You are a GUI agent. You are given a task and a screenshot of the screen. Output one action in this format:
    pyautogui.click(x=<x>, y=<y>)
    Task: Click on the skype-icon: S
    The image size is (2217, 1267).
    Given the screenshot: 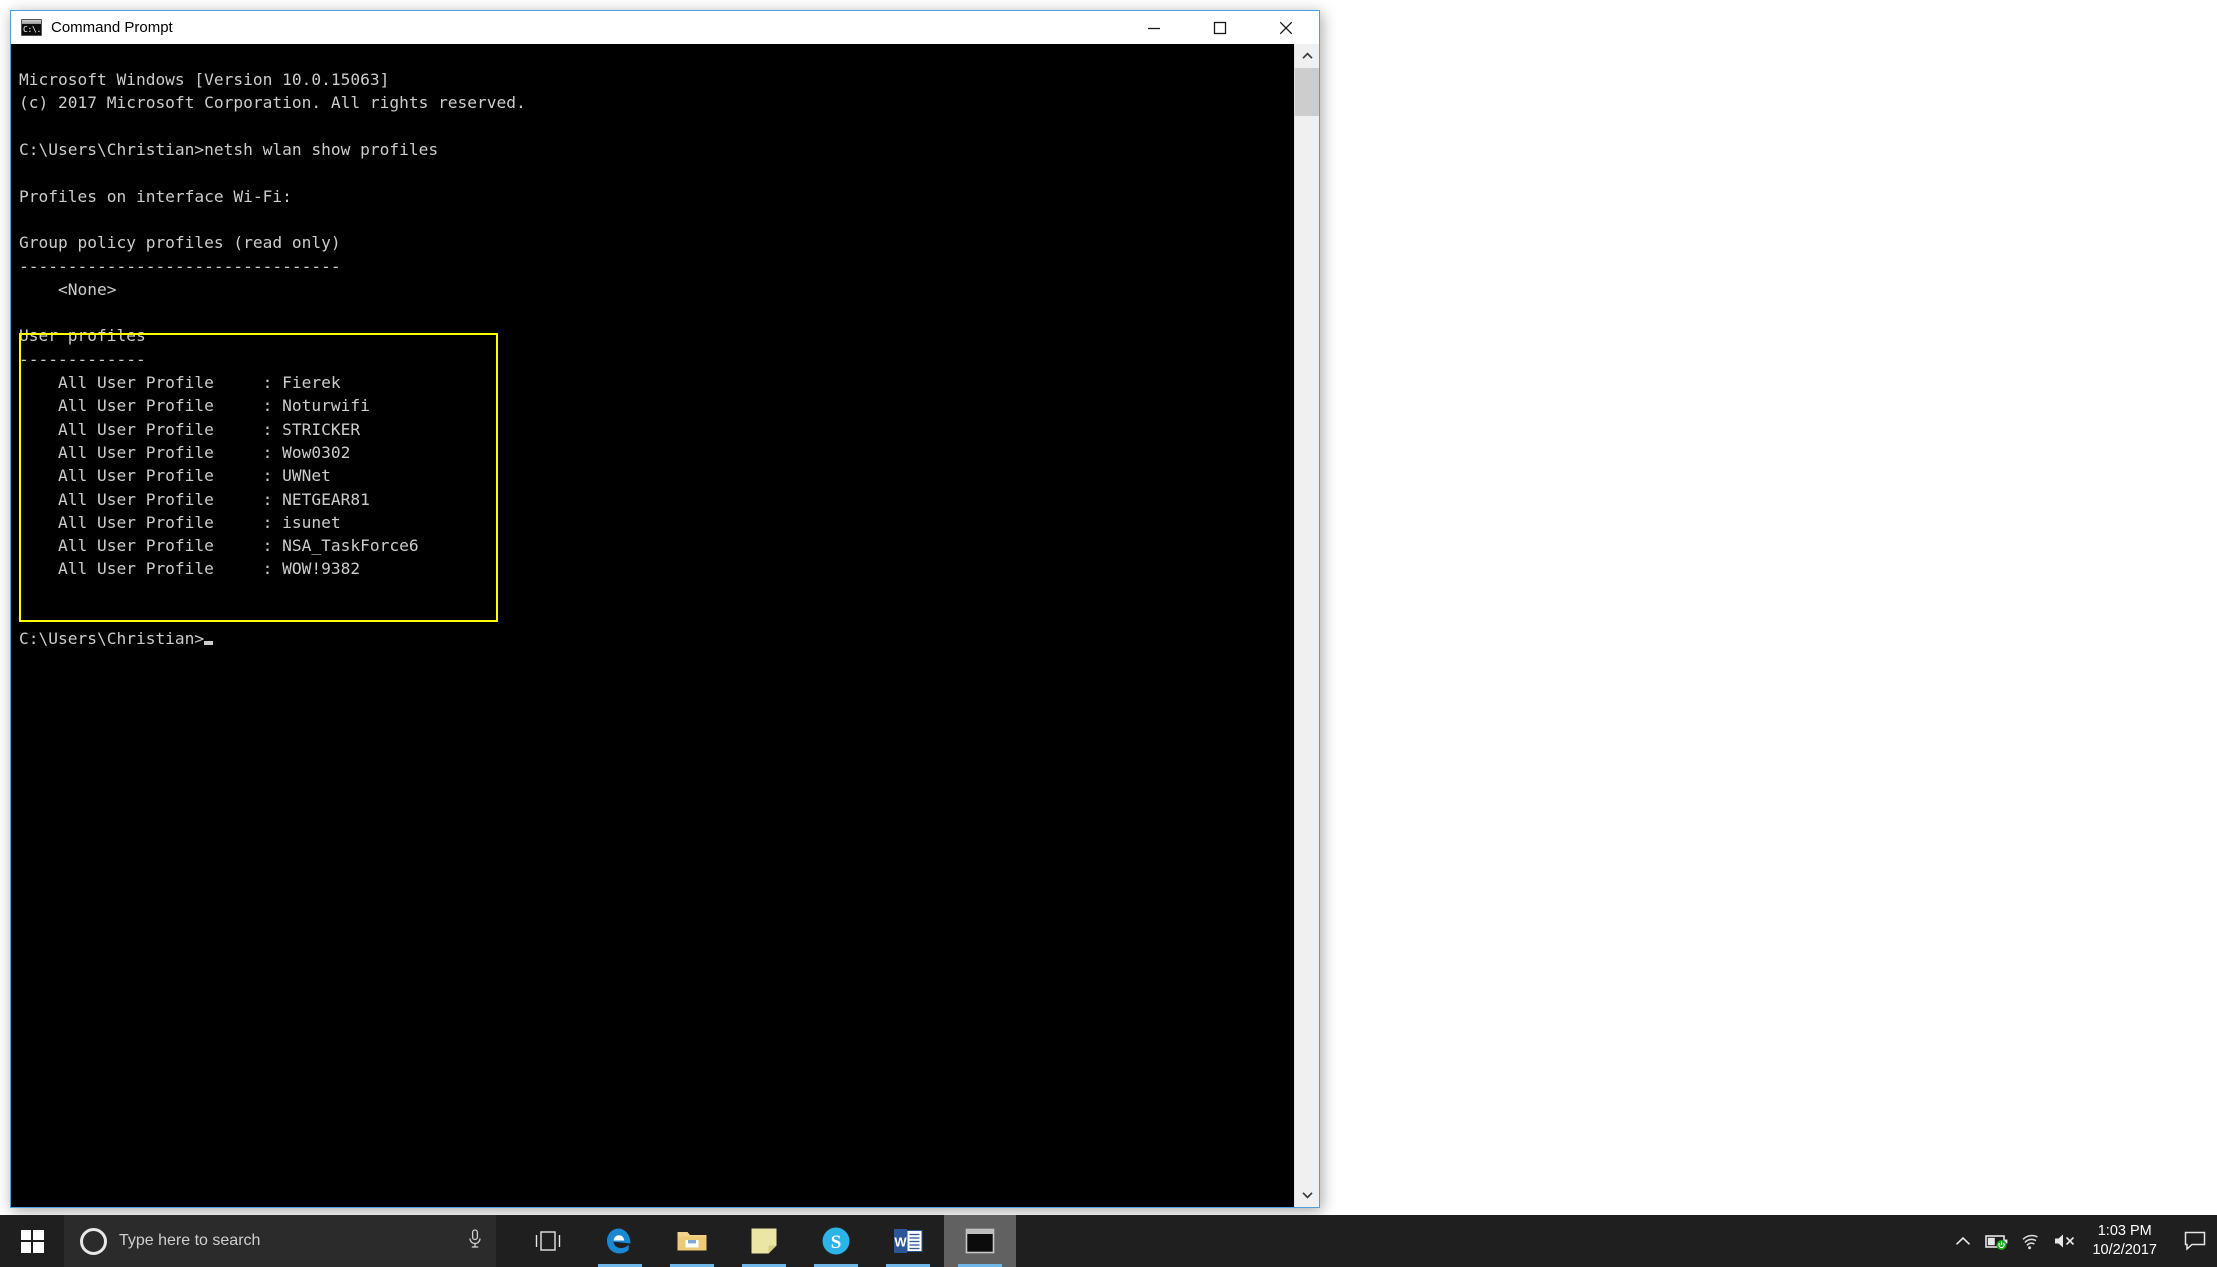 What is the action you would take?
    pyautogui.click(x=836, y=1241)
    